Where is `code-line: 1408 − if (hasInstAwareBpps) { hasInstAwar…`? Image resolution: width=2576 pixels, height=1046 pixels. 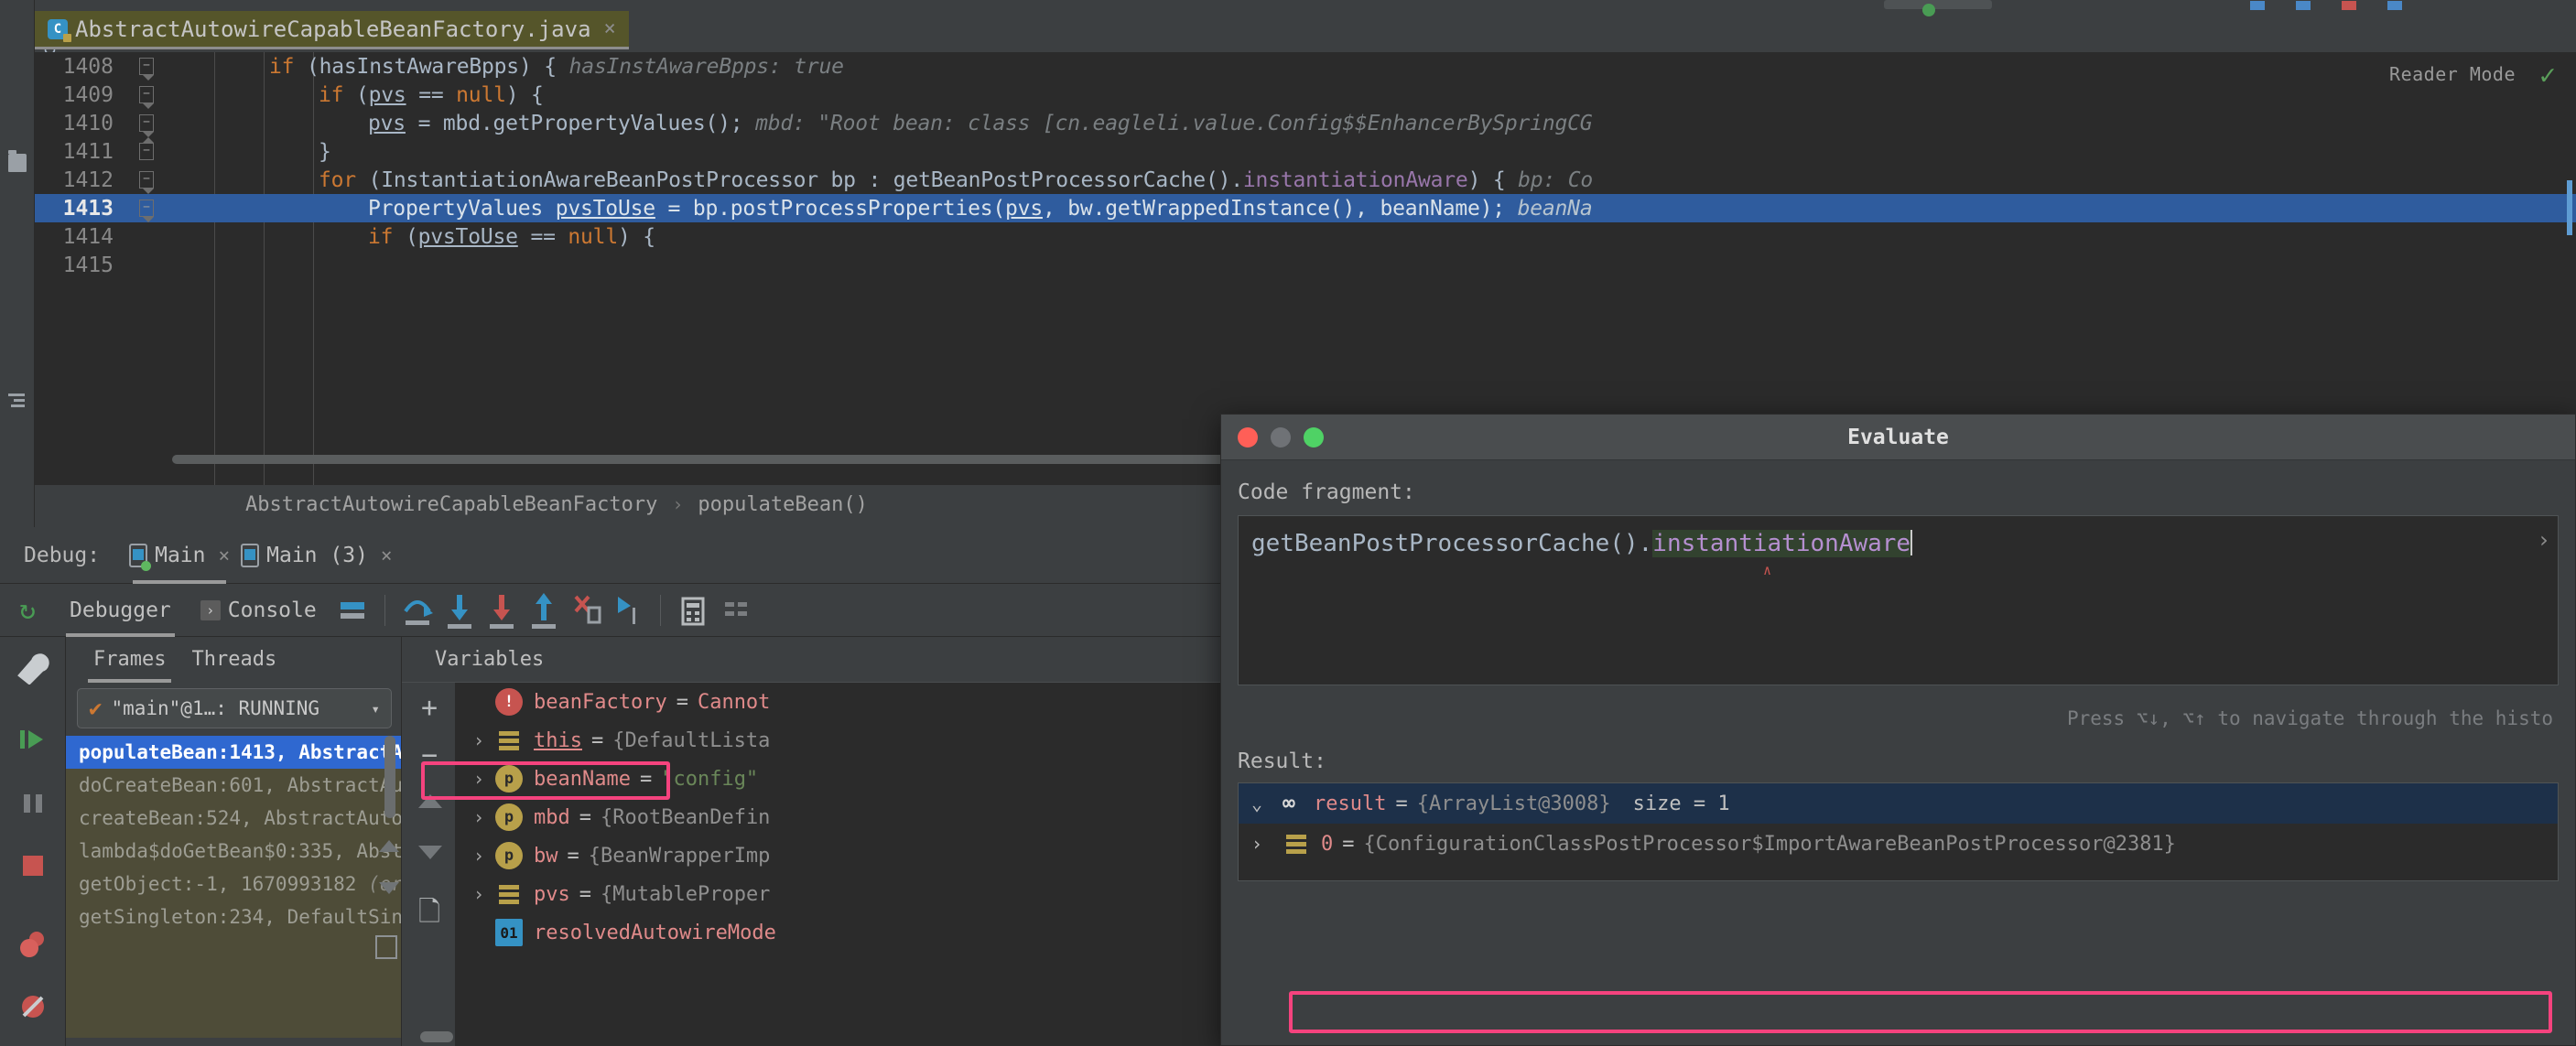
code-line: 1408 − if (hasInstAwareBpps) { hasInstAwar… is located at coordinates (1305, 66).